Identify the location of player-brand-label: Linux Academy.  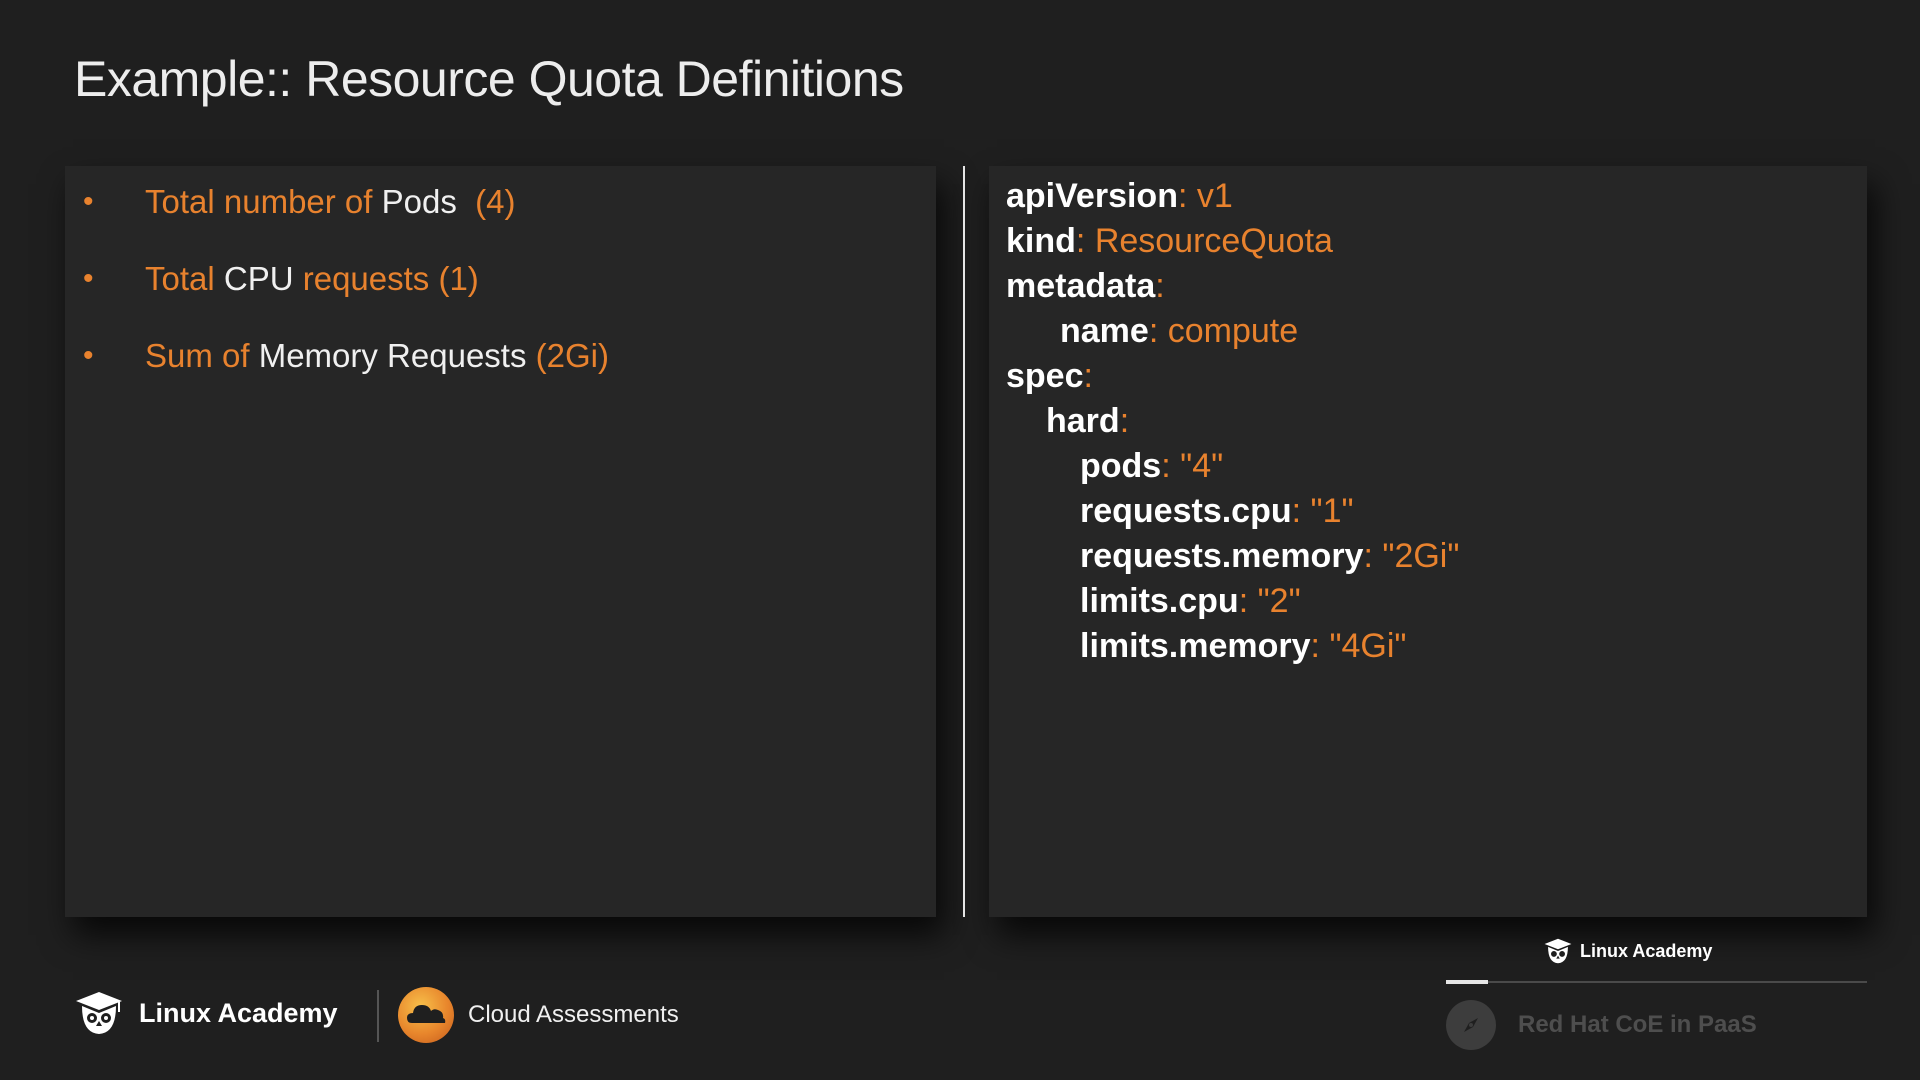
(1646, 950).